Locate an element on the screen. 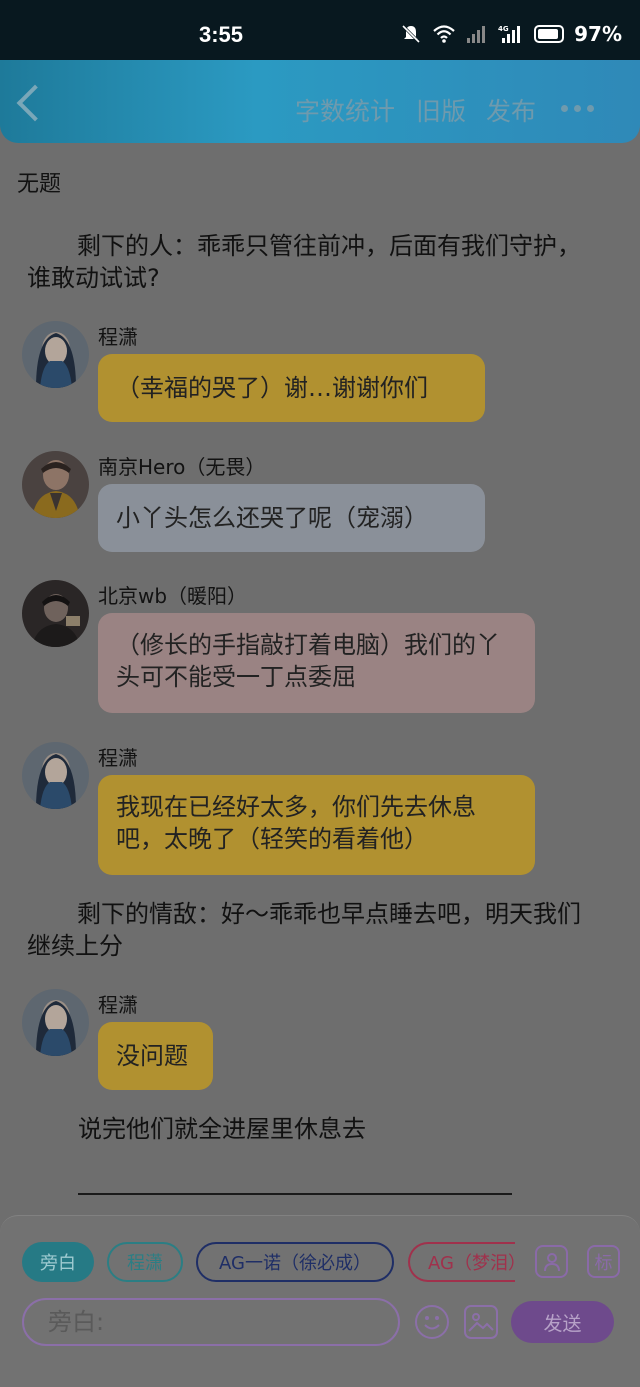  image-icon is located at coordinates (481, 1322).